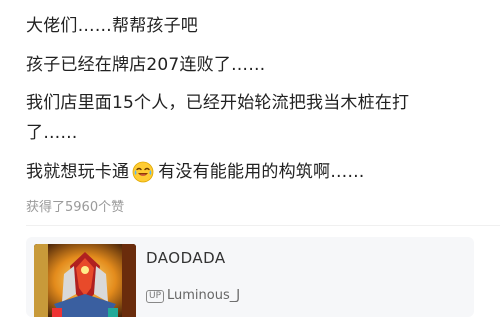 The image size is (500, 317). I want to click on like-count: 获得了5960个赞, so click(75, 207).